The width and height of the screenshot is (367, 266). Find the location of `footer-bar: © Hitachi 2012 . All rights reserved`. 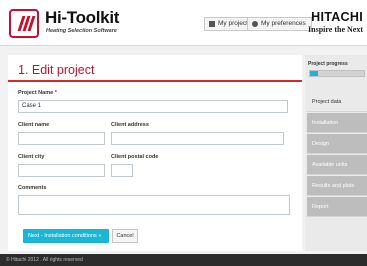

footer-bar: © Hitachi 2012 . All rights reserved is located at coordinates (183, 260).